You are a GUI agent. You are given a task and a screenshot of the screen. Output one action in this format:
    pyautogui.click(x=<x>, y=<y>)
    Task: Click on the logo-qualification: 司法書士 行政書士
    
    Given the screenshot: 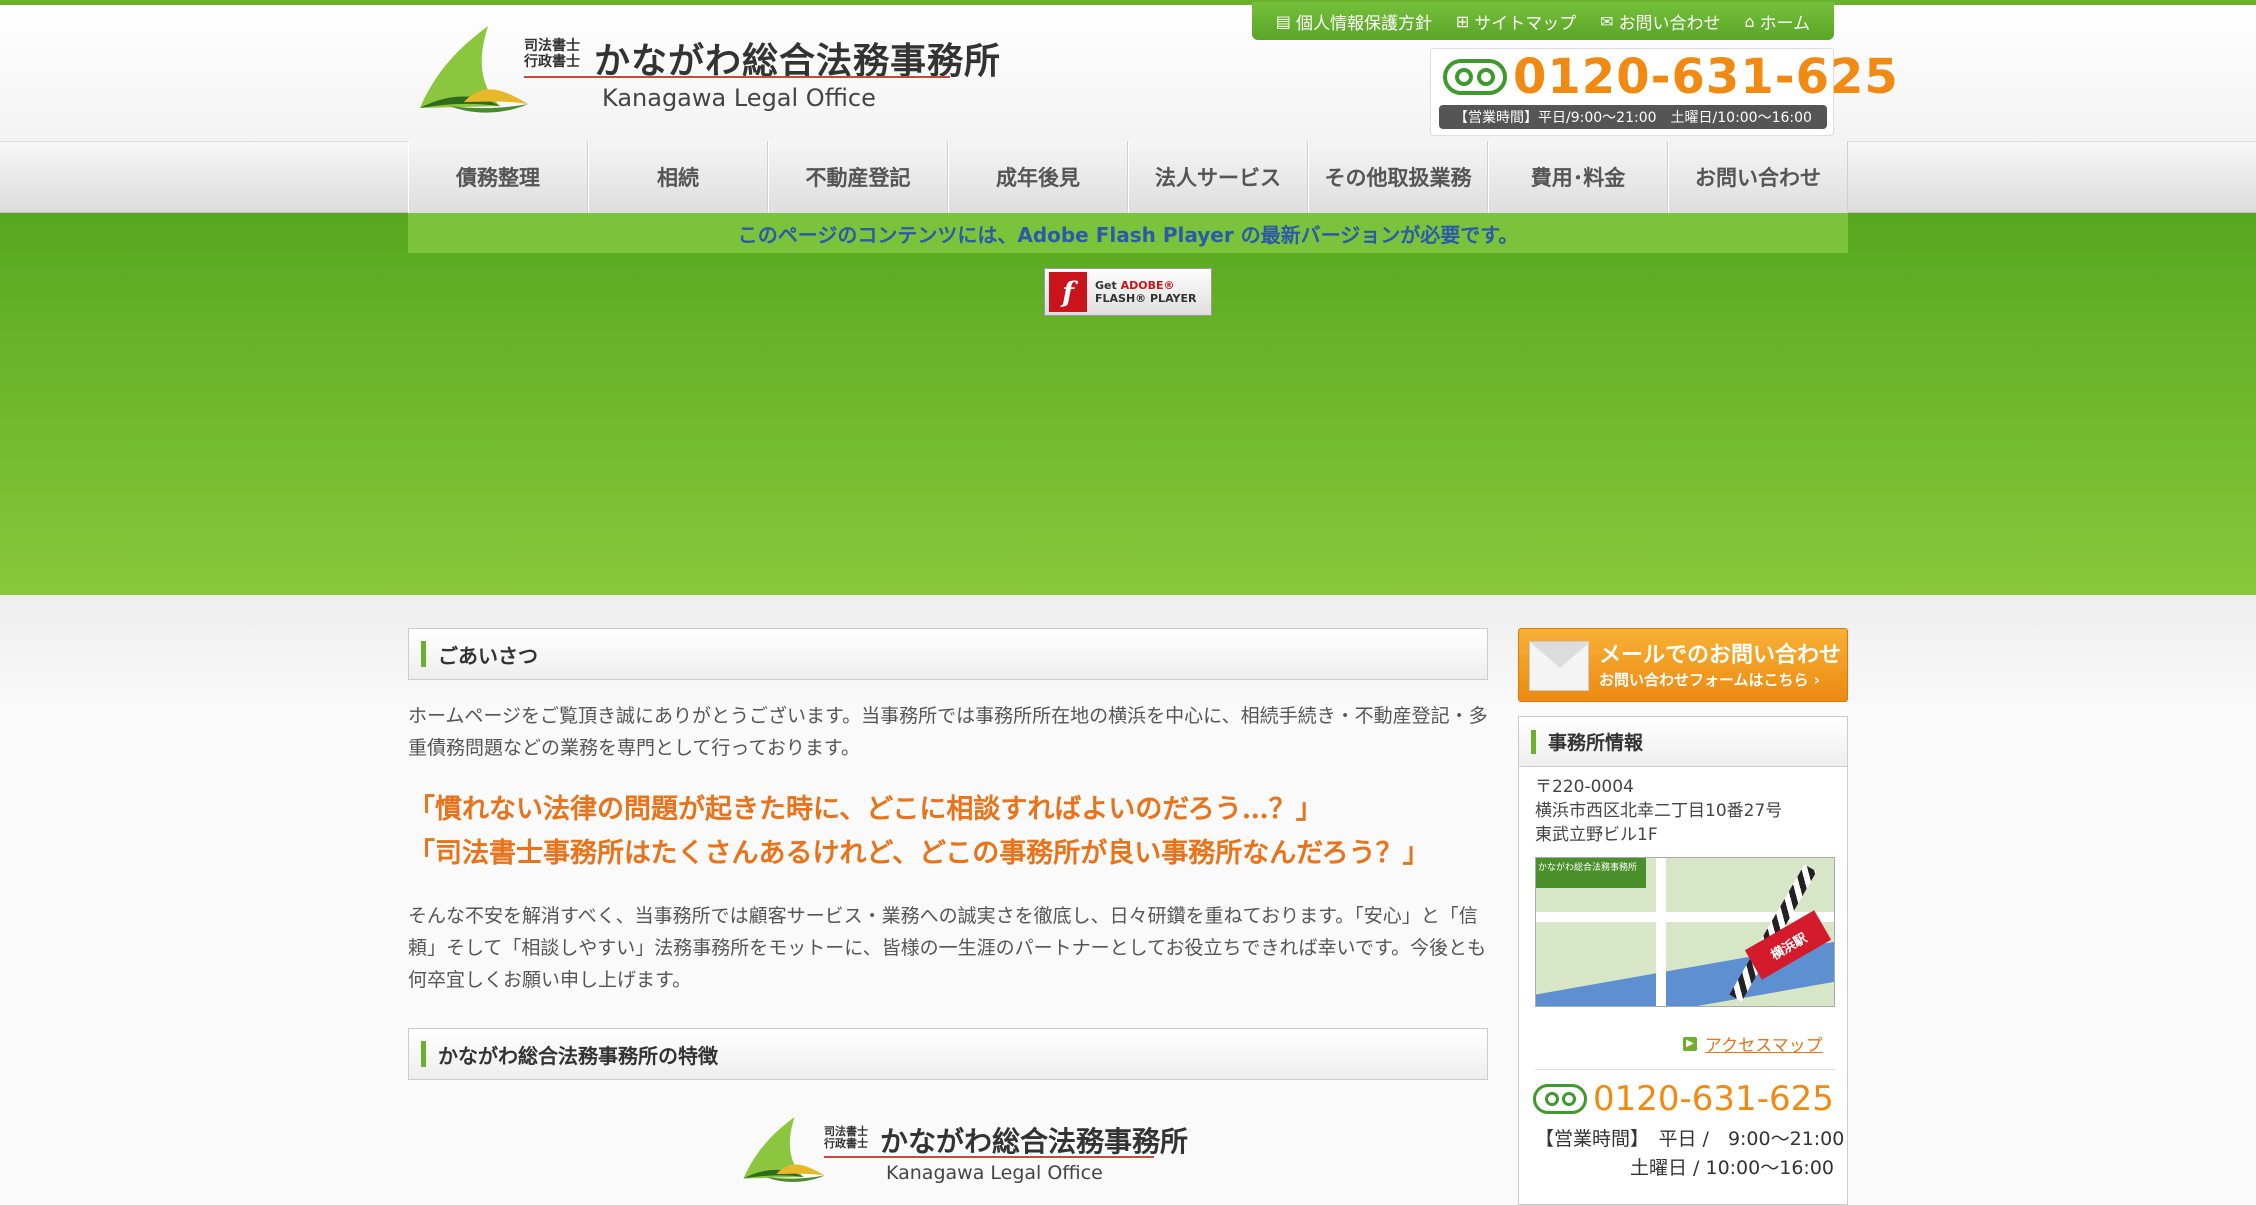 What is the action you would take?
    pyautogui.click(x=552, y=54)
    